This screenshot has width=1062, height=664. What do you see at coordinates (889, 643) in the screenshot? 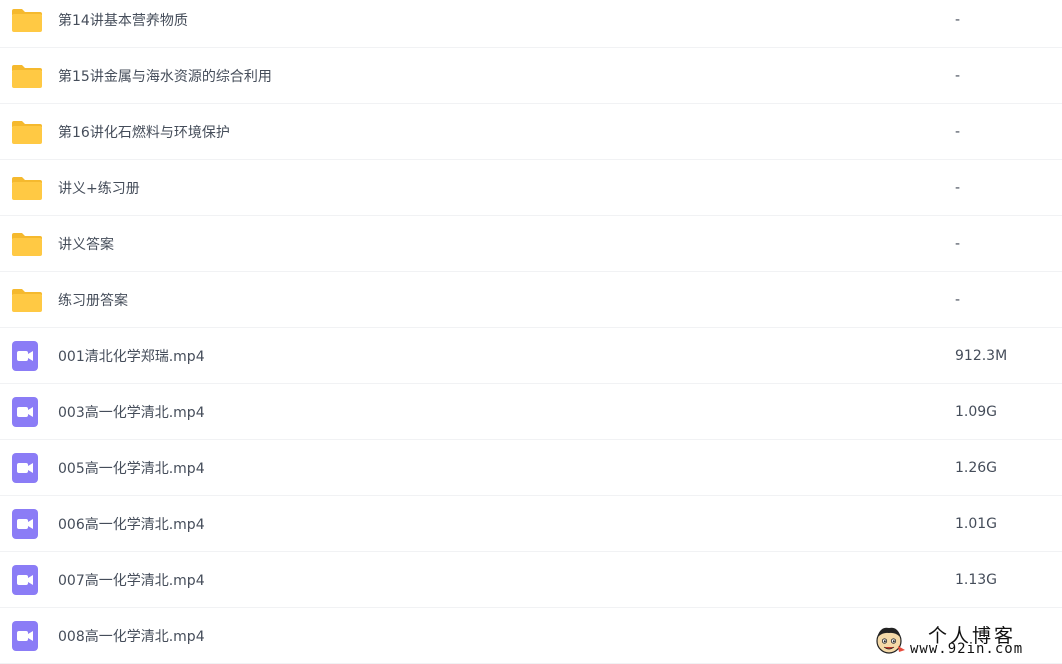
I see `cartoon-mascot-icon` at bounding box center [889, 643].